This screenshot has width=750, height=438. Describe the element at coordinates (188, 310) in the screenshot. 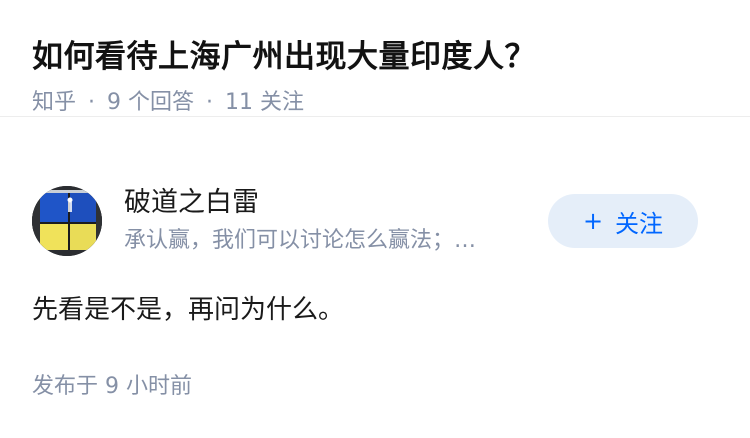

I see `answer-content: 先看是不是，再问为什么。` at that location.